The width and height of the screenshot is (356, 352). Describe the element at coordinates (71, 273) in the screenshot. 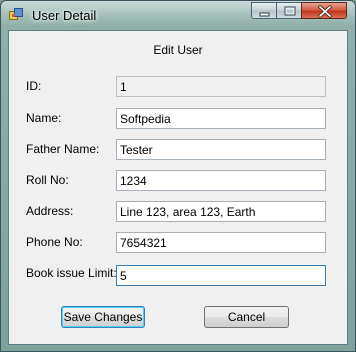

I see `book-issue-limit-label: Book issue Limit:` at that location.